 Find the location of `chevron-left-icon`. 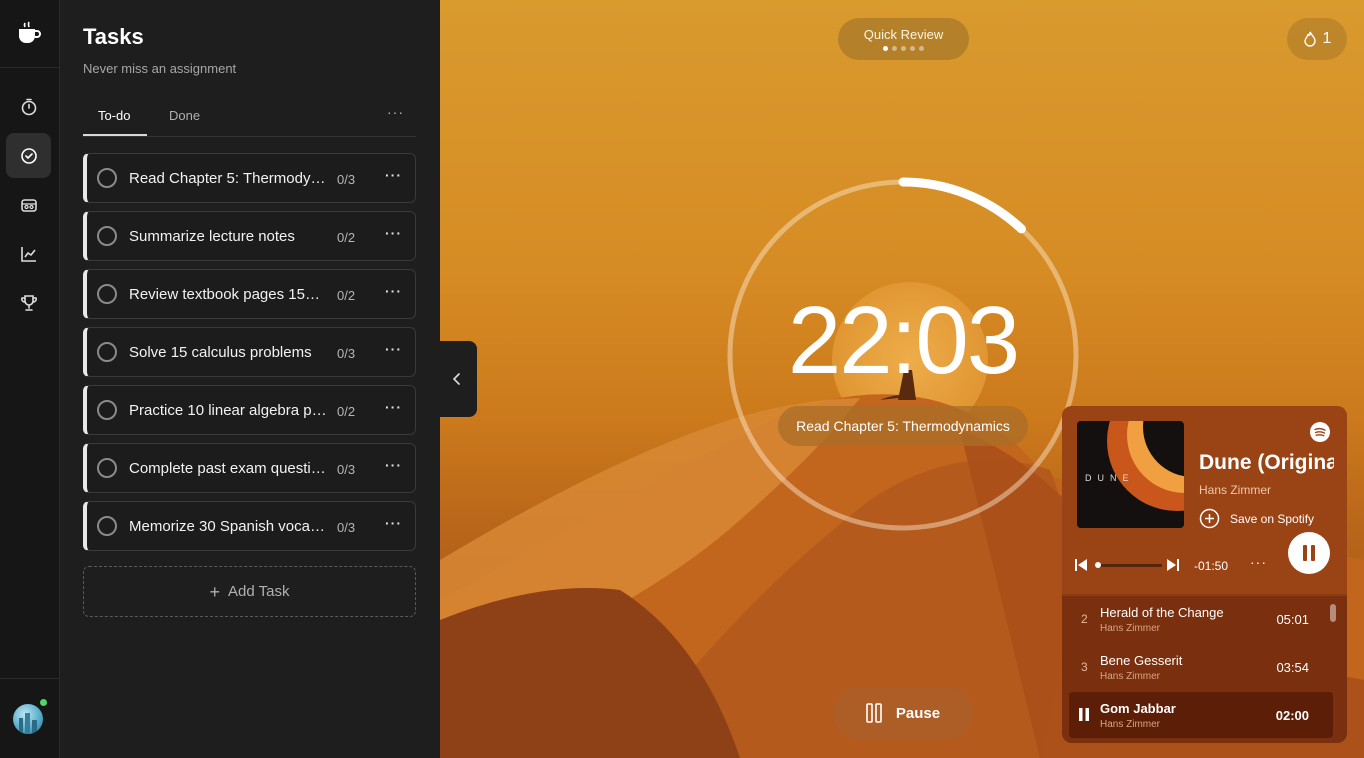

chevron-left-icon is located at coordinates (456, 379).